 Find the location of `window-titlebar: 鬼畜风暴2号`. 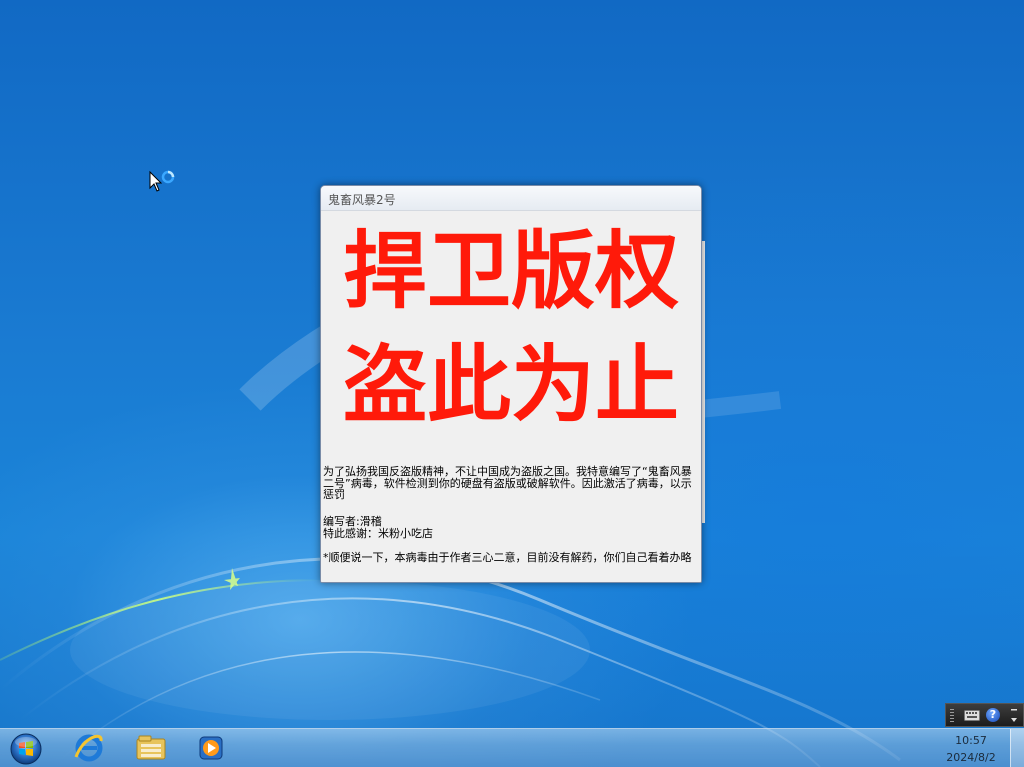

window-titlebar: 鬼畜风暴2号 is located at coordinates (511, 198).